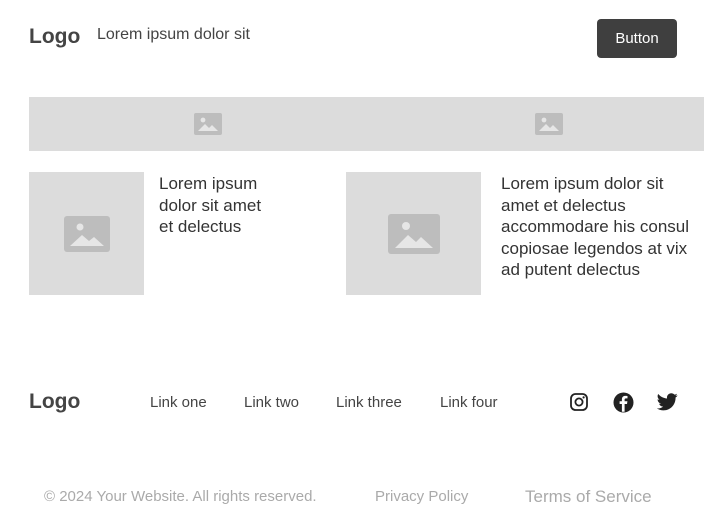 This screenshot has width=704, height=523. Describe the element at coordinates (271, 402) in the screenshot. I see `footer-link-two: Link two` at that location.